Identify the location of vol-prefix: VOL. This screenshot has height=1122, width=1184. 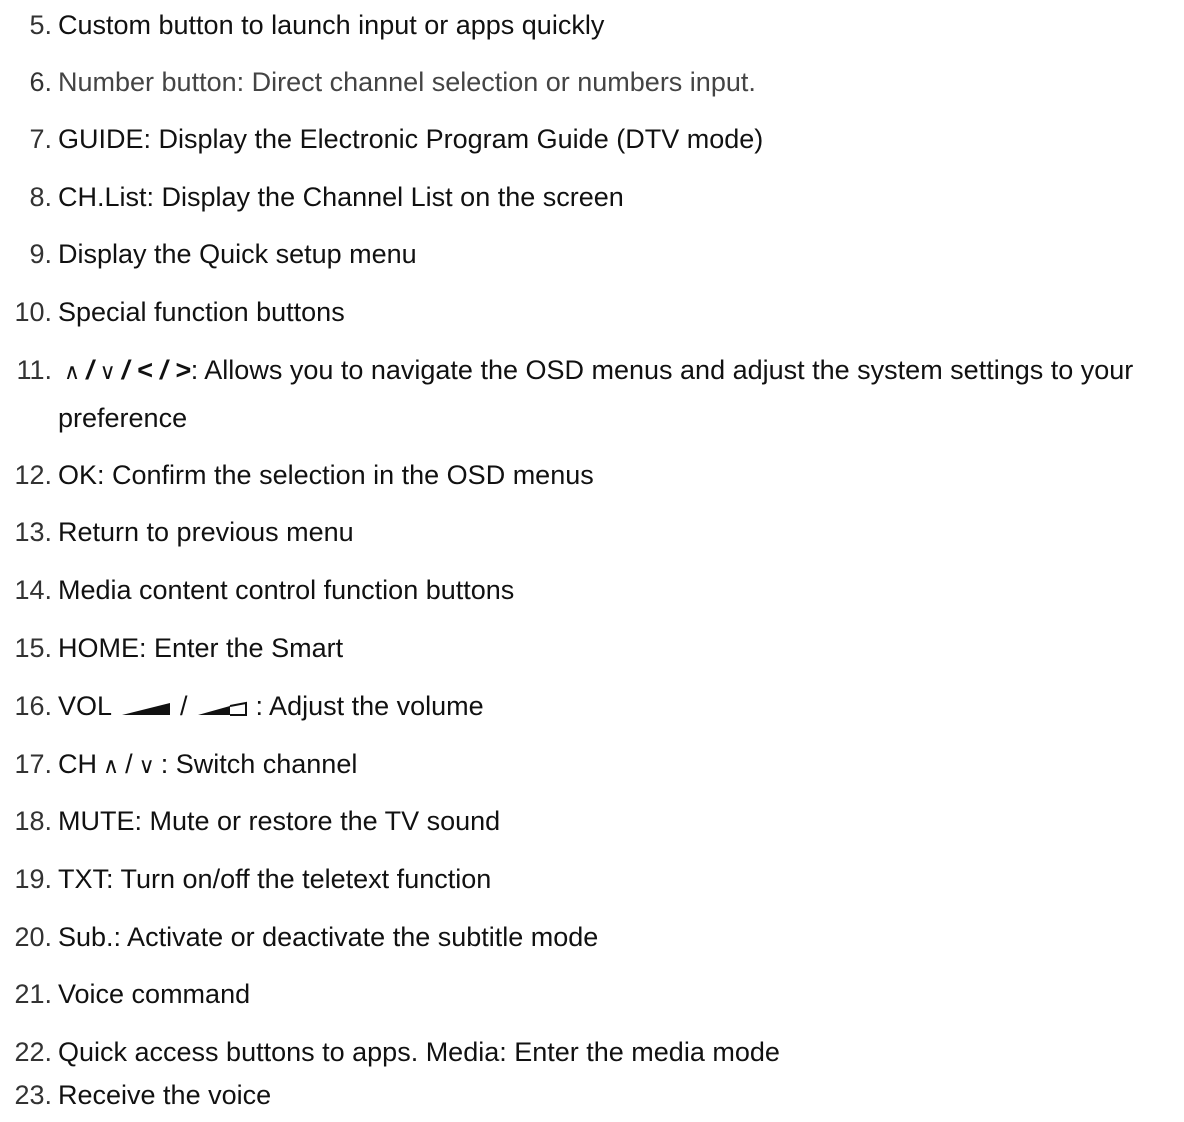
(85, 706).